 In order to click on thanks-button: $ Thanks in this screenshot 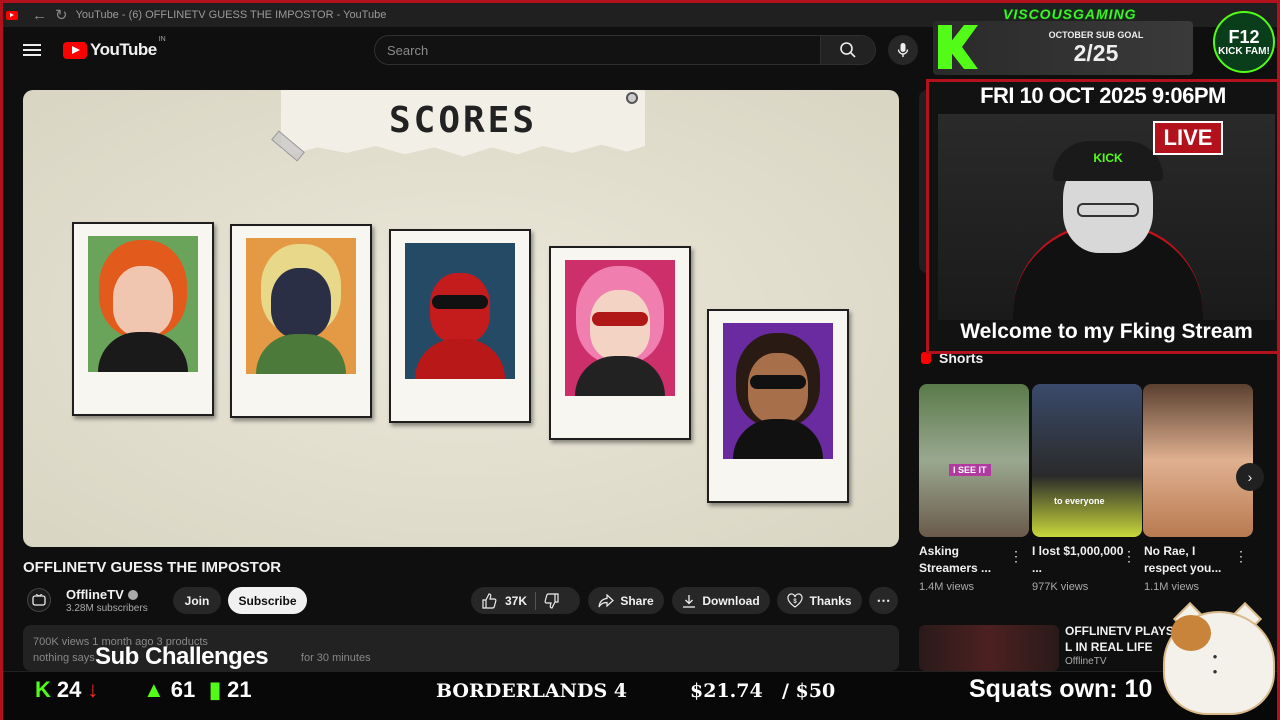, I will do `click(819, 600)`.